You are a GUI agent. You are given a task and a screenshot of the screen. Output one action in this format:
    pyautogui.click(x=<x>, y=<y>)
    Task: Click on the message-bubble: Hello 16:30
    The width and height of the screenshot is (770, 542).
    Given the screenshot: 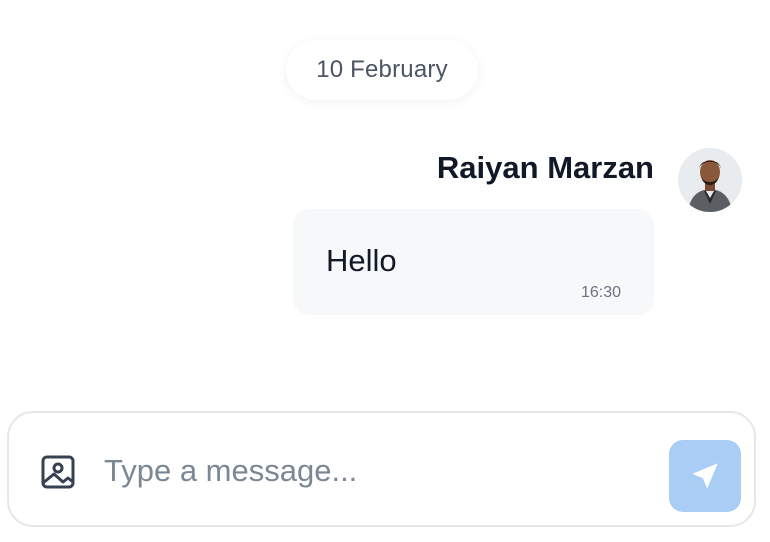 What is the action you would take?
    pyautogui.click(x=473, y=262)
    